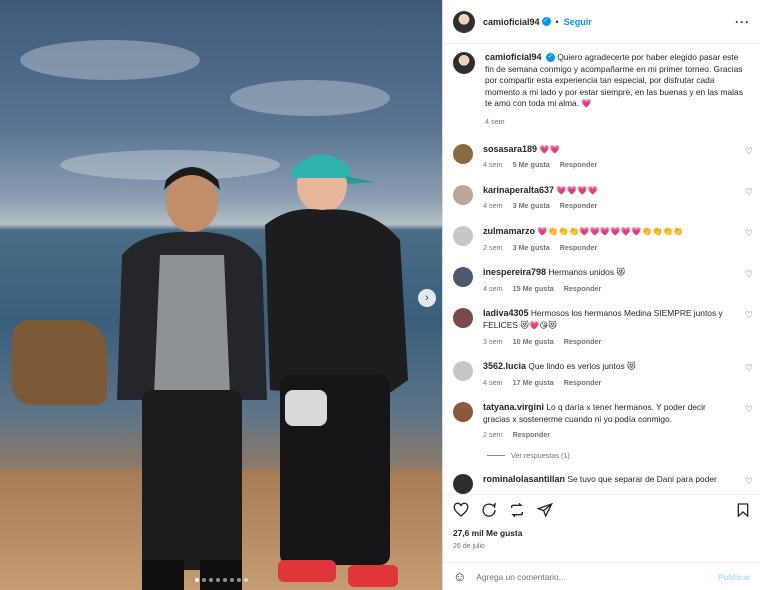 The image size is (760, 590). I want to click on comment-text: 💗👏👏👏💗💗💗💗💗💗👏👏👏👏, so click(610, 230).